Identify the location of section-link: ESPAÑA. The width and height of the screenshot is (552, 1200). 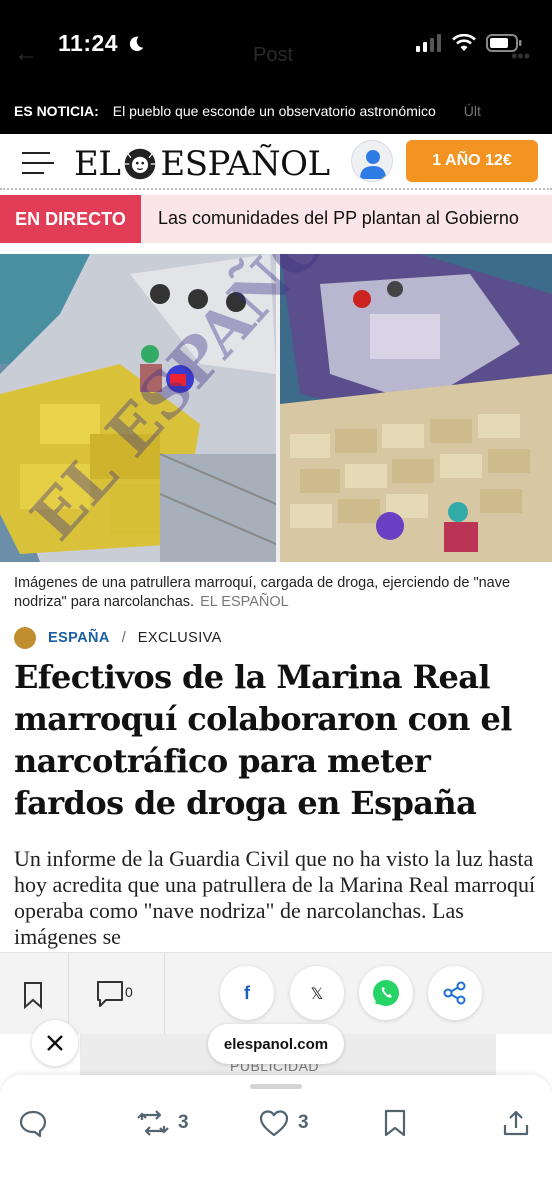
(79, 638).